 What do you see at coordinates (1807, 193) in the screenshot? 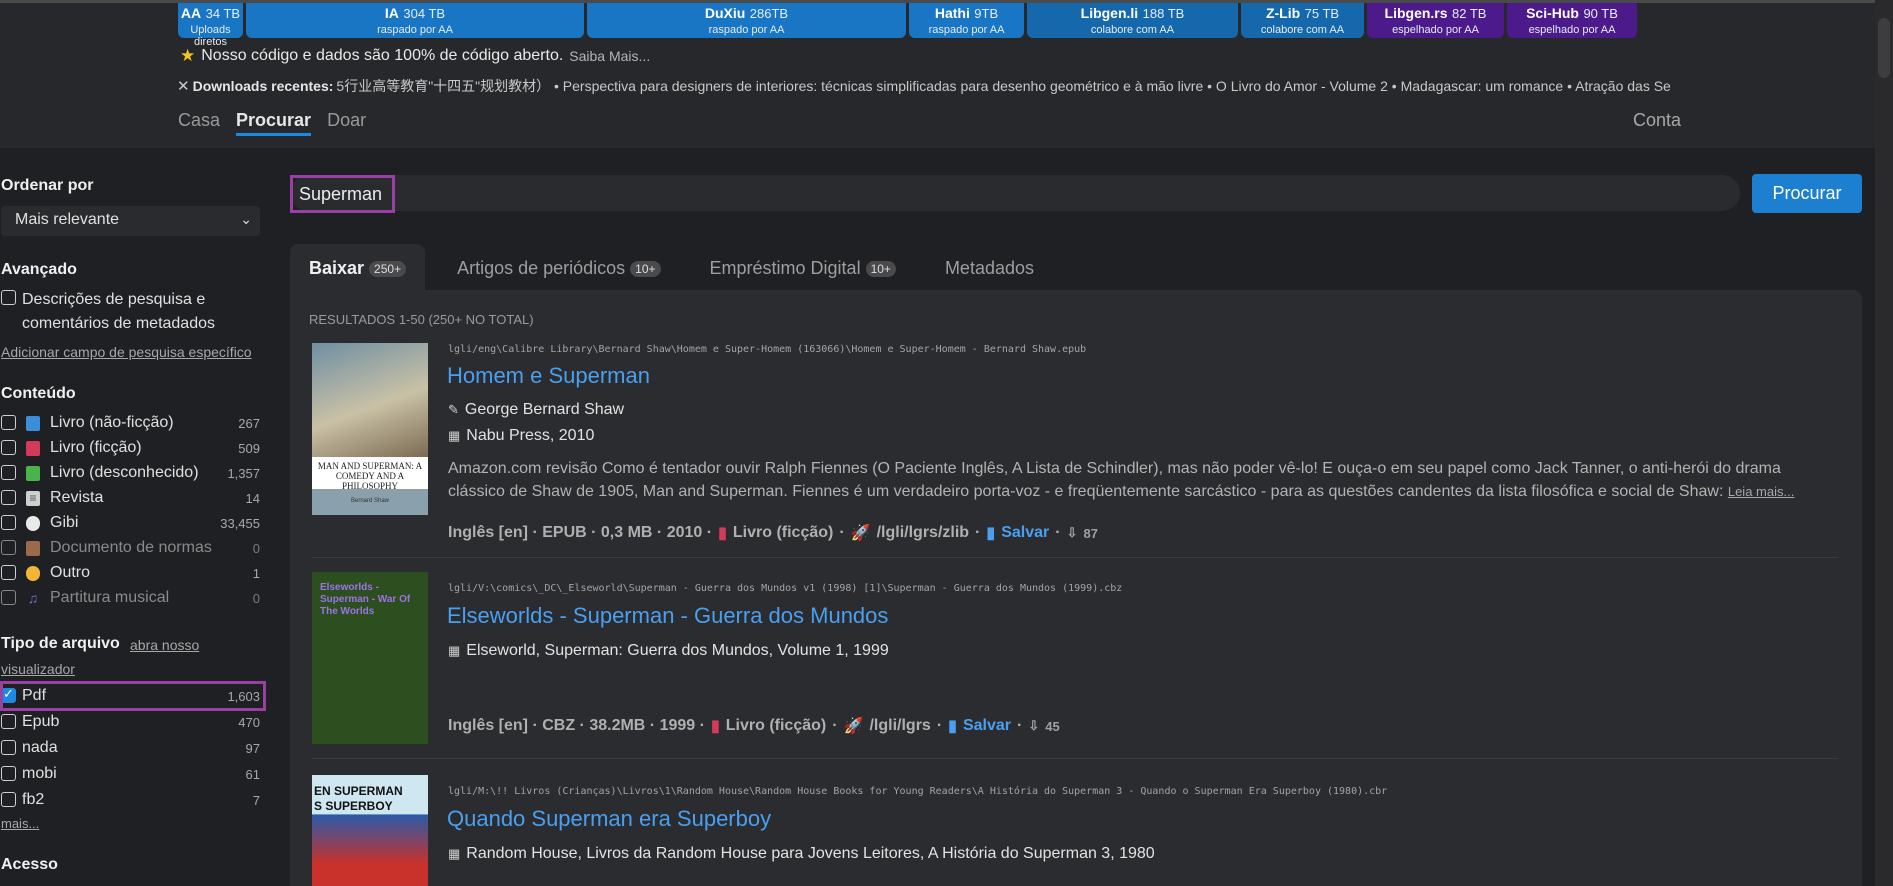
I see `search-button: Procurar` at bounding box center [1807, 193].